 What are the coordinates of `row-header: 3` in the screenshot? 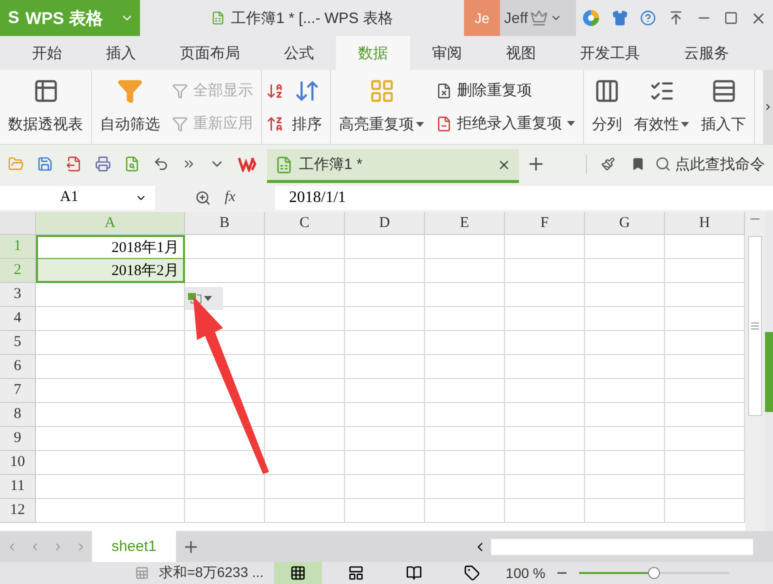 It's located at (18, 295).